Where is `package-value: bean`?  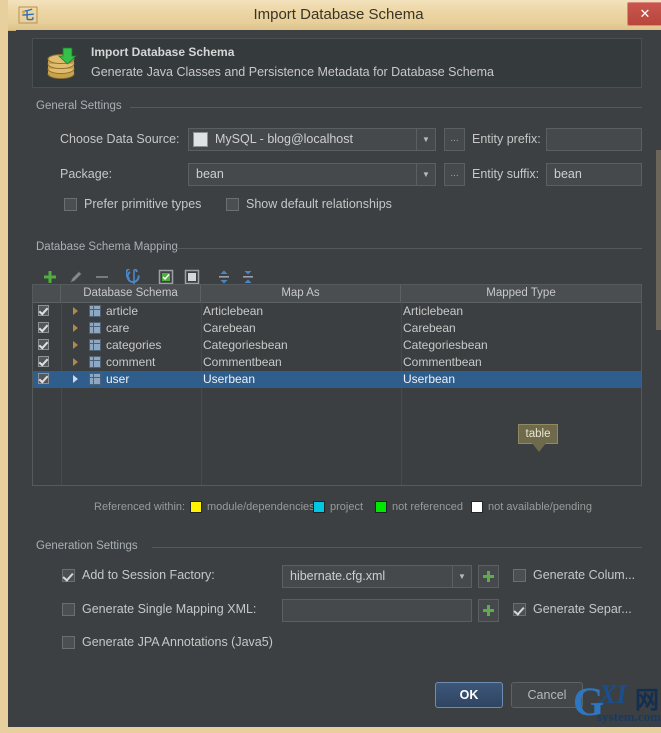
package-value: bean is located at coordinates (210, 174).